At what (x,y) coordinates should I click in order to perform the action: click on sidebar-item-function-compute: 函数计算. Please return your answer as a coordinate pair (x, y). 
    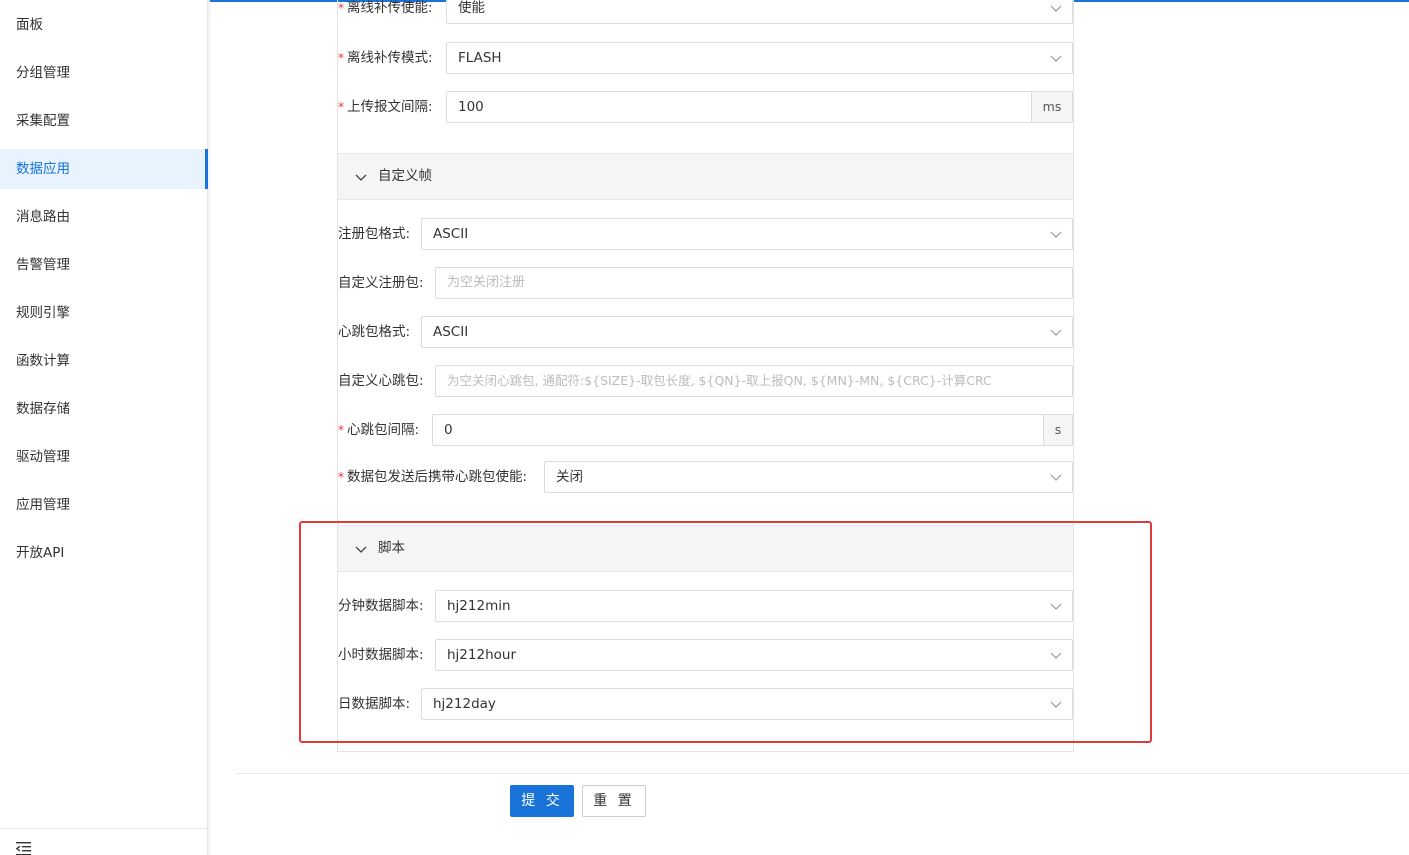
    Looking at the image, I should click on (104, 361).